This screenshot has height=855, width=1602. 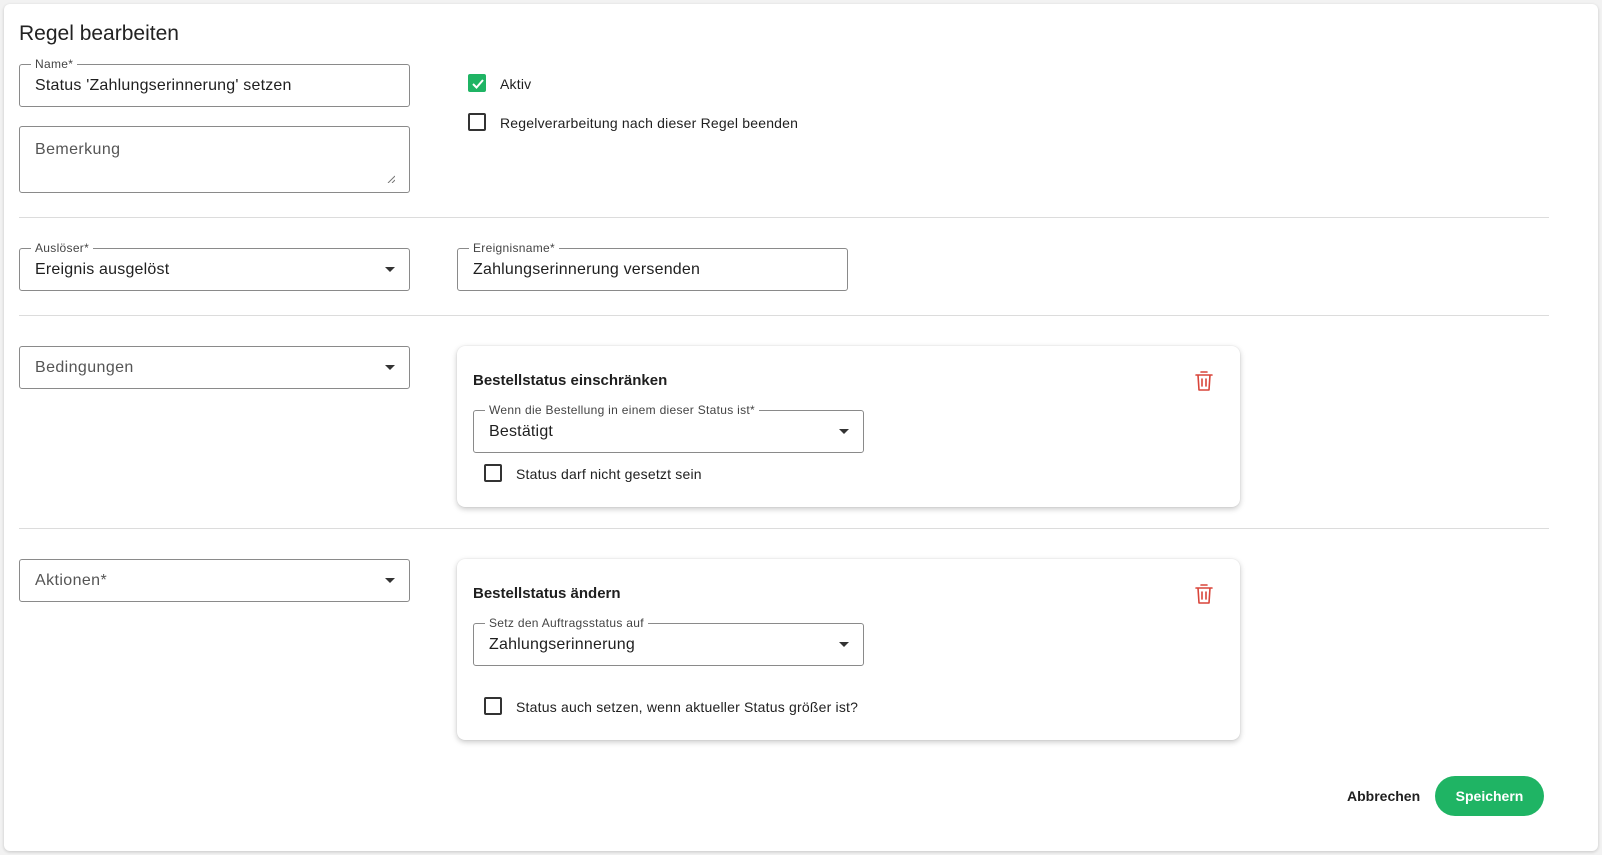 I want to click on action-status-value: Zahlungserinnerung, so click(x=562, y=644).